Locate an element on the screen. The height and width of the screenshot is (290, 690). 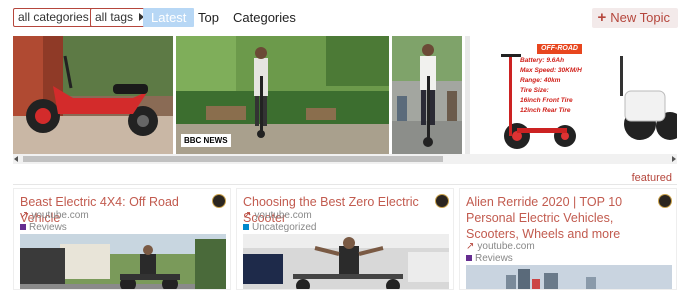
man-on-scooter-street-photo is located at coordinates (427, 95).